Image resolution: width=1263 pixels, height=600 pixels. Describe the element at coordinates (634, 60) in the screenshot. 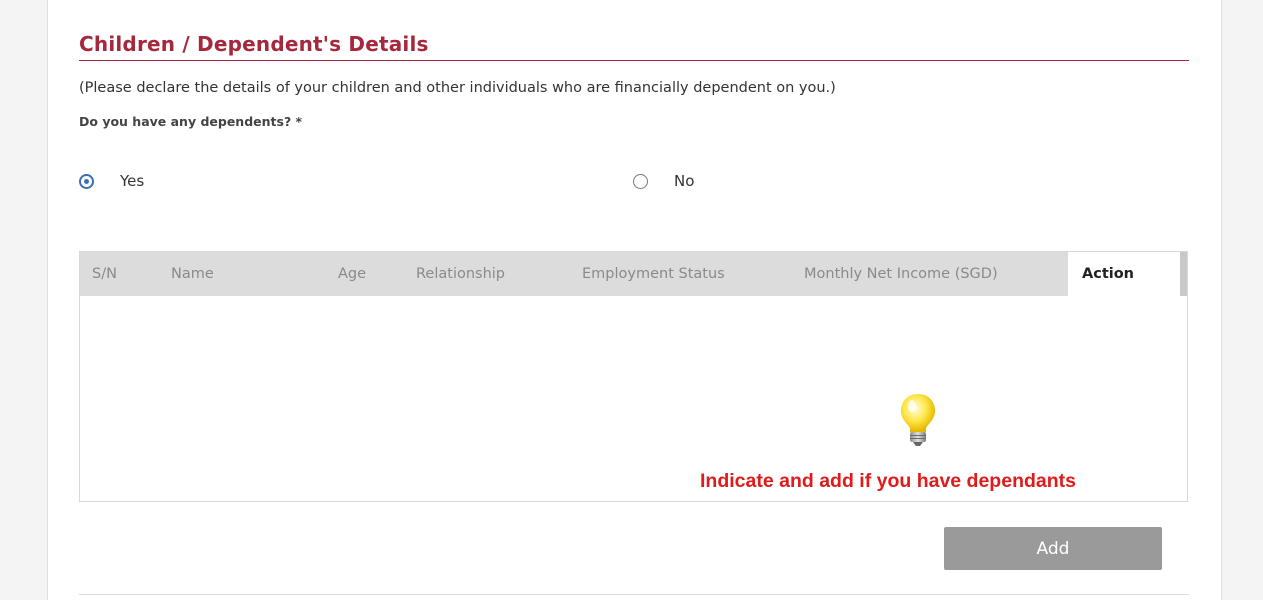

I see `title-divider` at that location.